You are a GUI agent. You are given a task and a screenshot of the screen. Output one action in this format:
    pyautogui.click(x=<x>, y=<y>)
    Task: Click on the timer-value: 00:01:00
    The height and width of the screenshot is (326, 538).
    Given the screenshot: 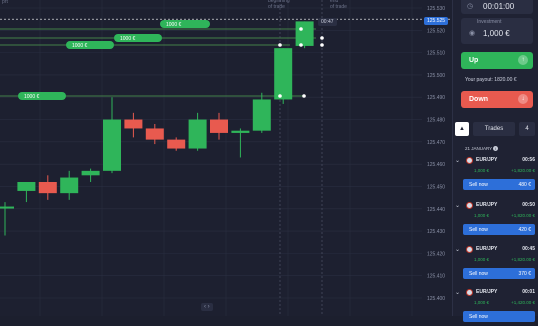 What is the action you would take?
    pyautogui.click(x=499, y=6)
    